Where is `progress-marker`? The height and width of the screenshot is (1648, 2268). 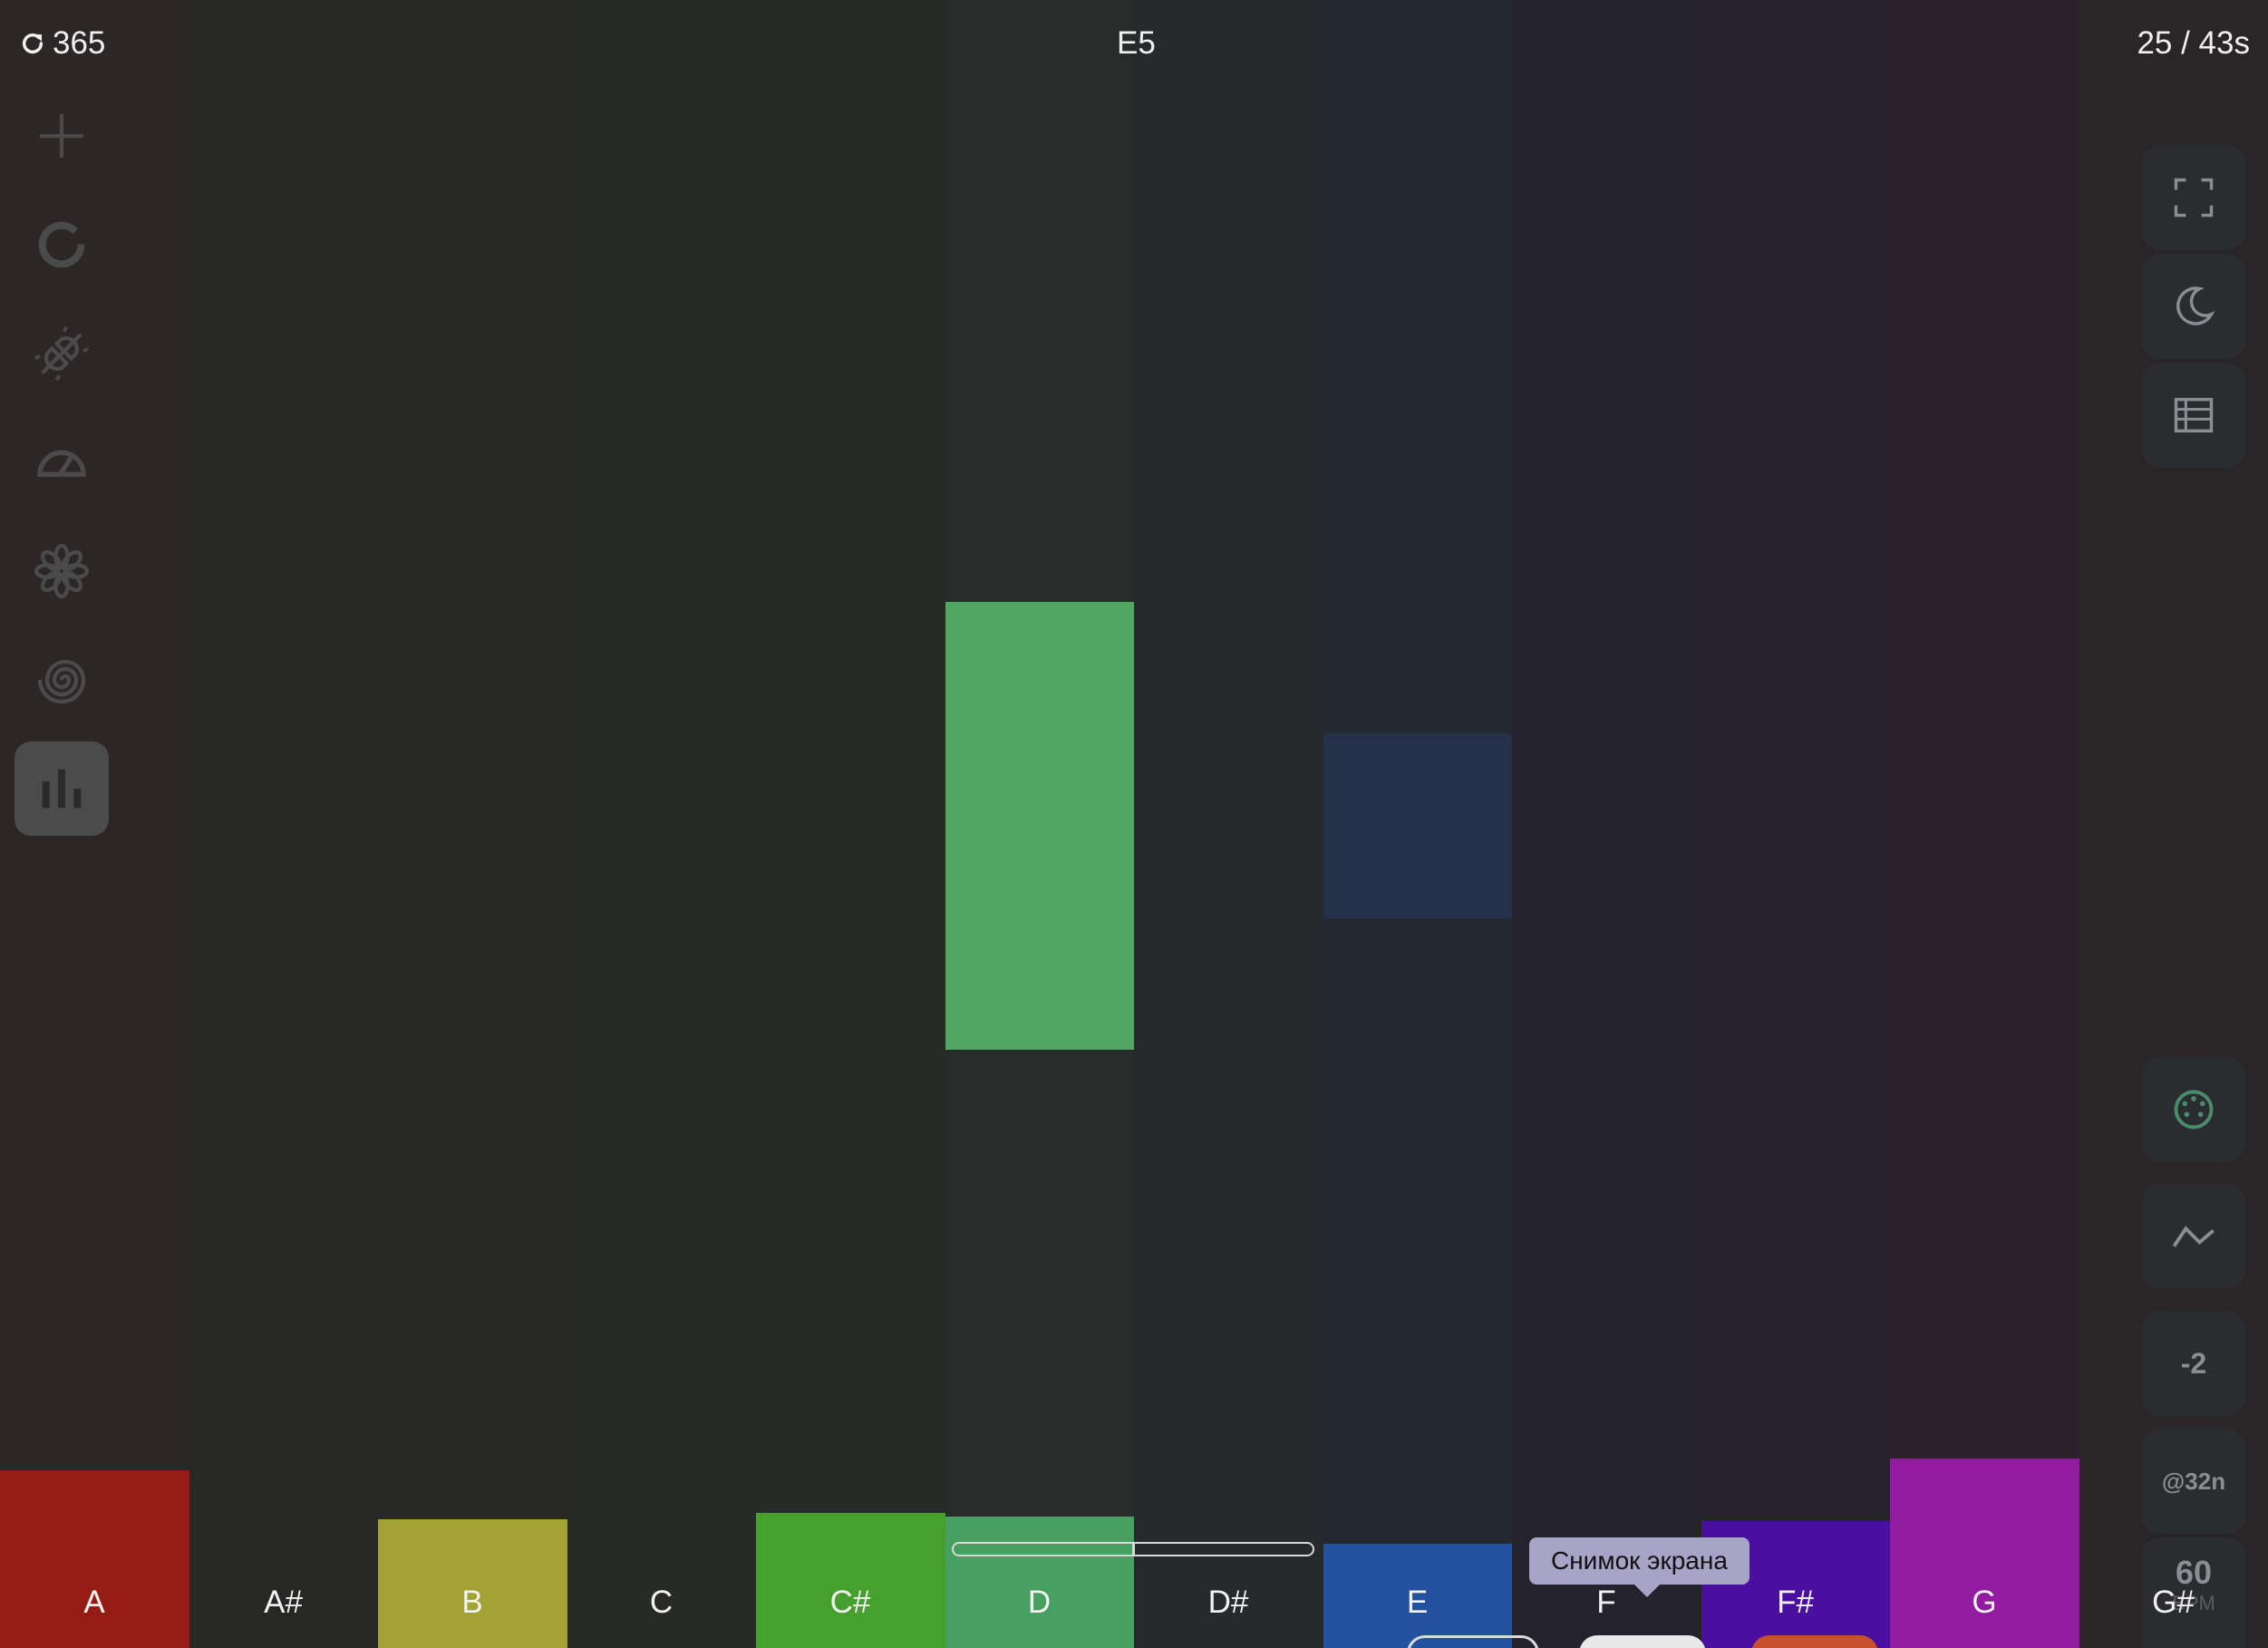
progress-marker is located at coordinates (1133, 1549).